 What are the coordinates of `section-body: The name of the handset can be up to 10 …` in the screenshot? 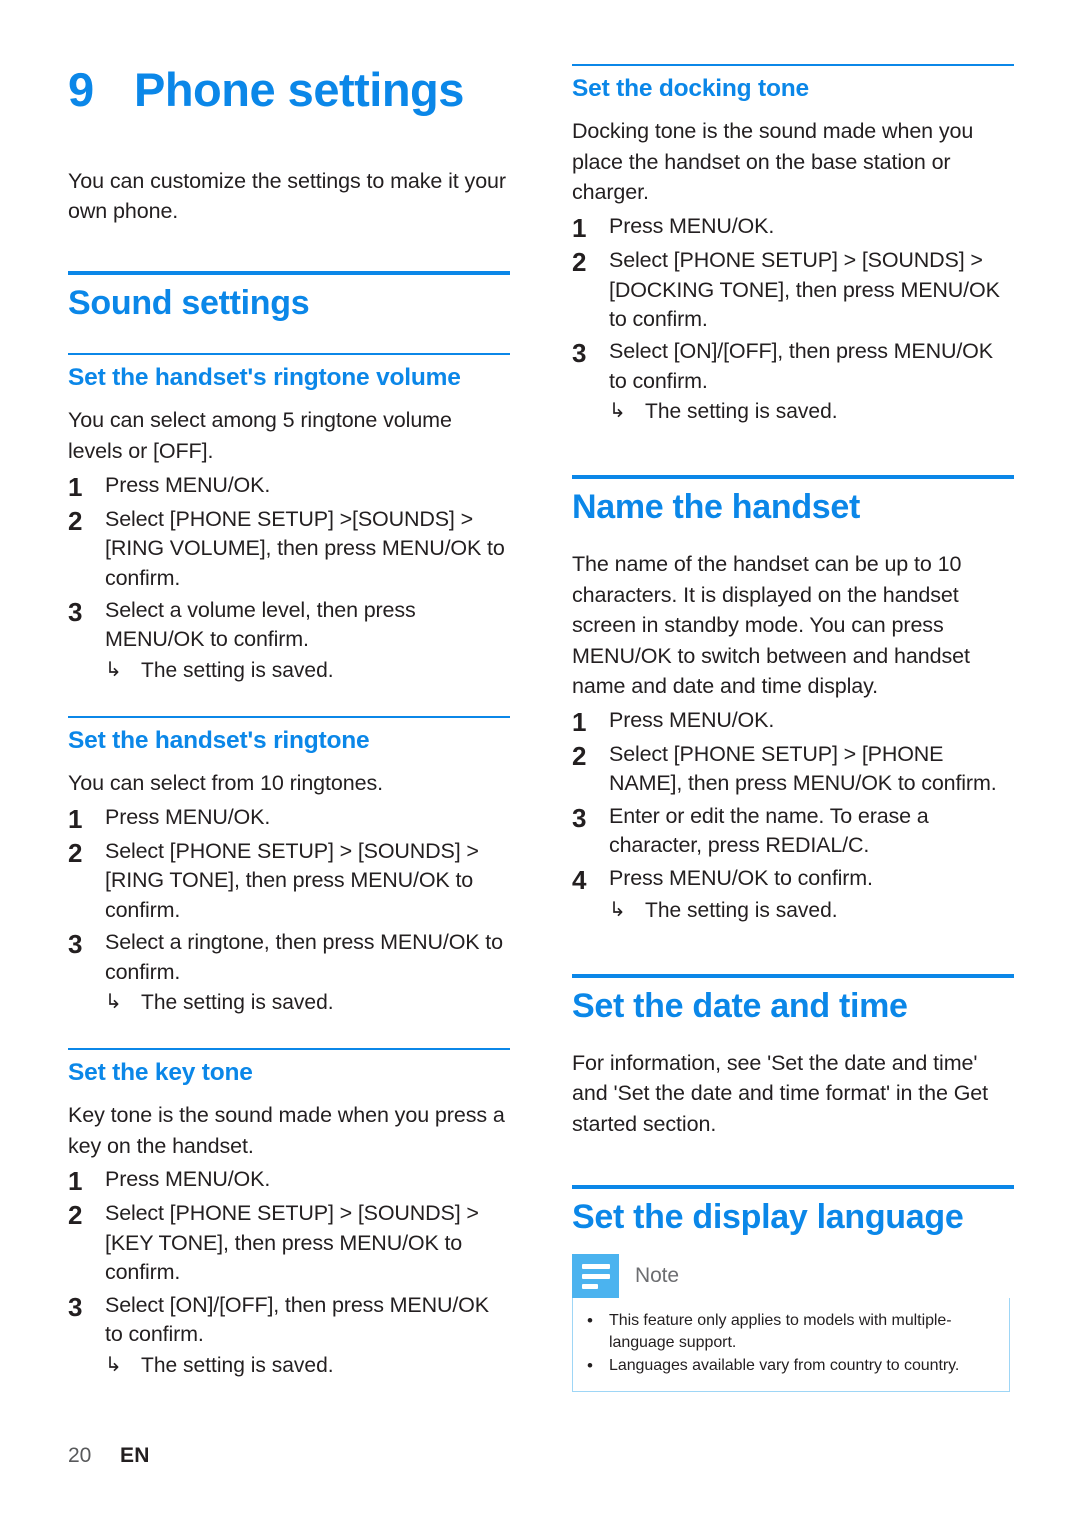 It's located at (771, 625).